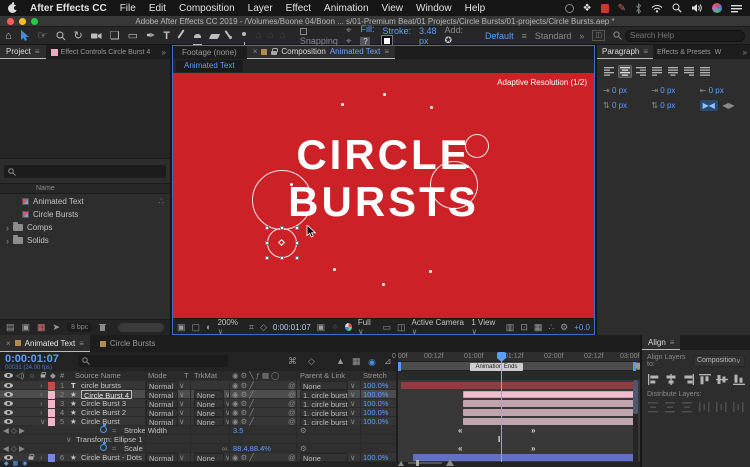 Image resolution: width=750 pixels, height=467 pixels. Describe the element at coordinates (109, 439) in the screenshot. I see `group-name: Transform: Ellipse 1` at that location.